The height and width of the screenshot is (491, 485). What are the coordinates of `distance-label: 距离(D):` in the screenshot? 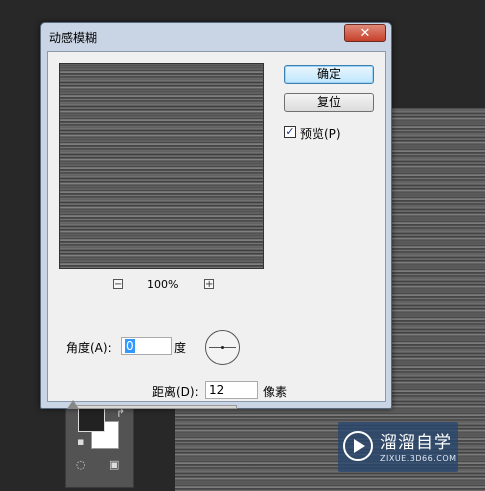 It's located at (175, 392).